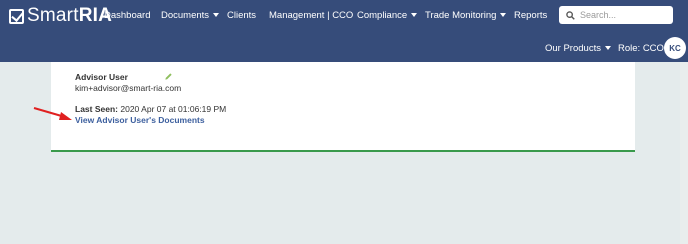 Image resolution: width=688 pixels, height=244 pixels. What do you see at coordinates (624, 15) in the screenshot?
I see `search-input` at bounding box center [624, 15].